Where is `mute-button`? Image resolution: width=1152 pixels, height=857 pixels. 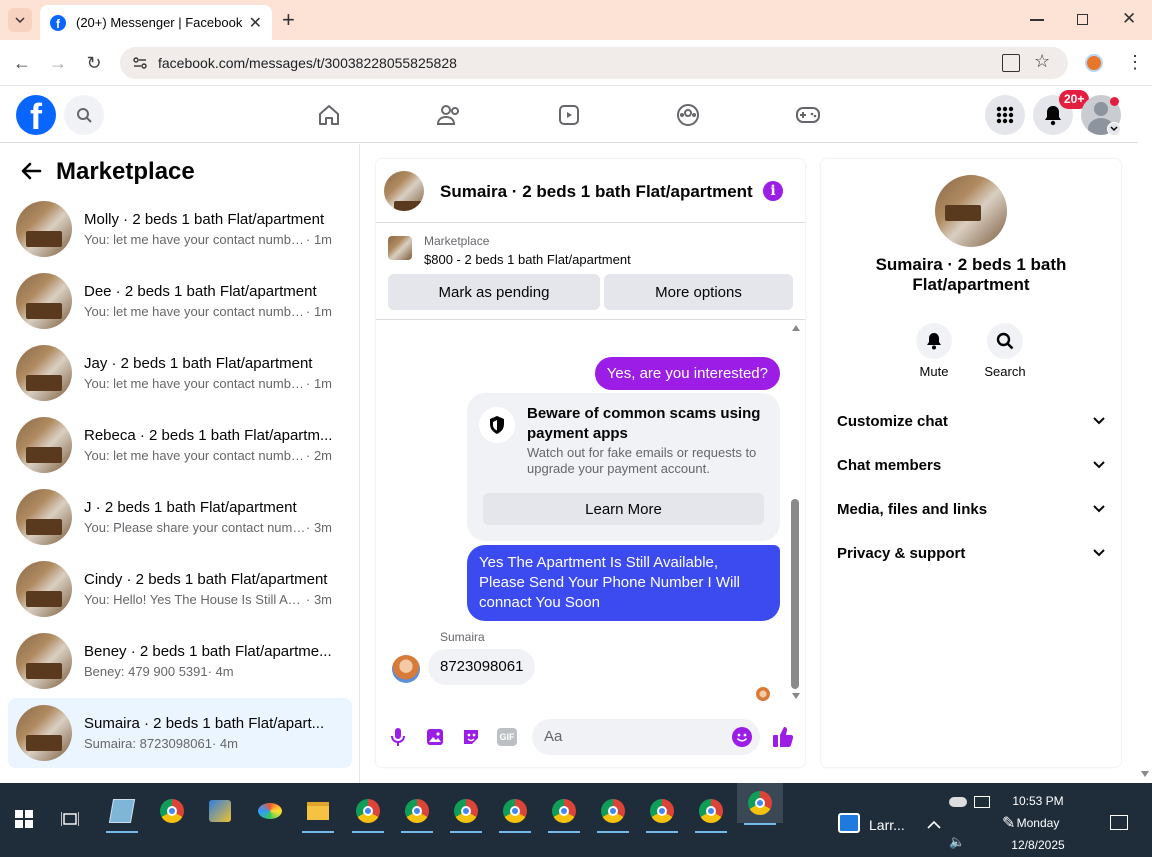
mute-button is located at coordinates (934, 341).